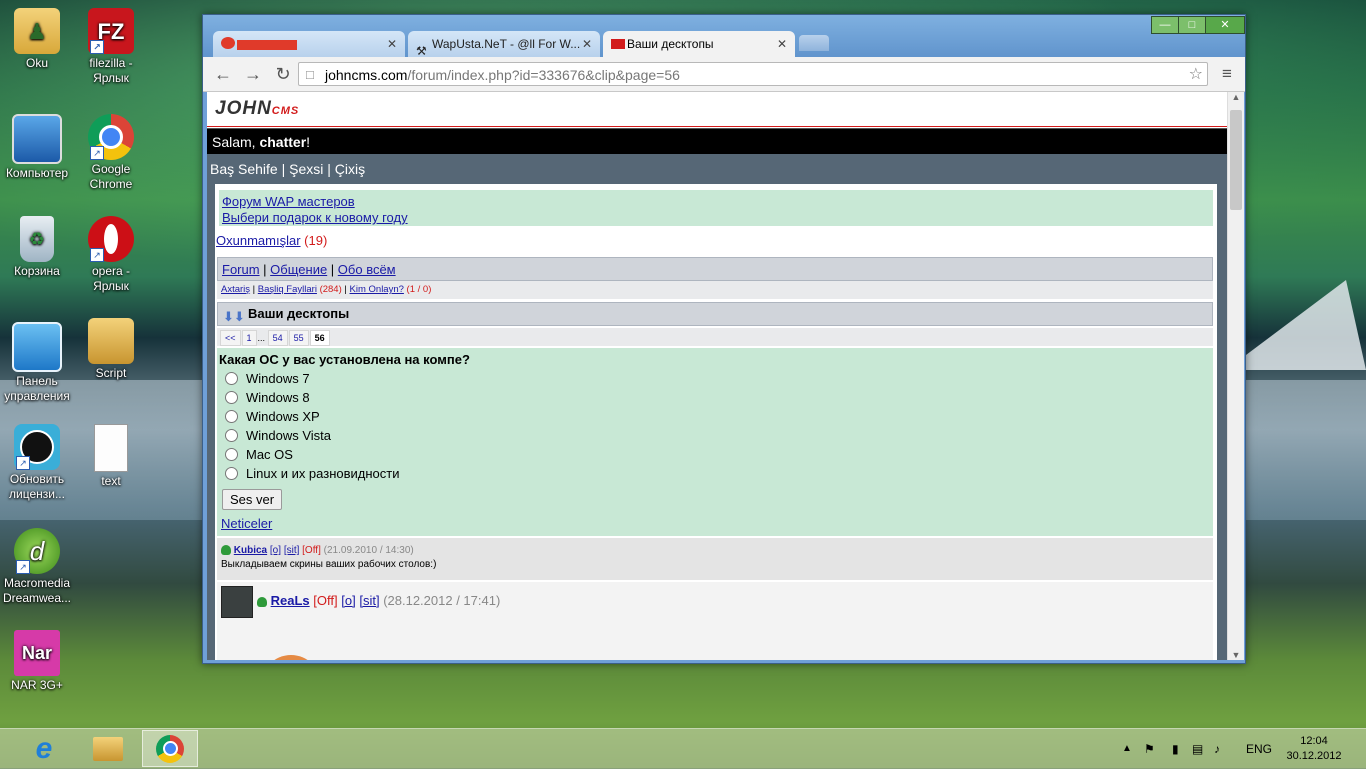 The width and height of the screenshot is (1366, 769). What do you see at coordinates (716, 473) in the screenshot?
I see `poll-option: Linux и их разновидности` at bounding box center [716, 473].